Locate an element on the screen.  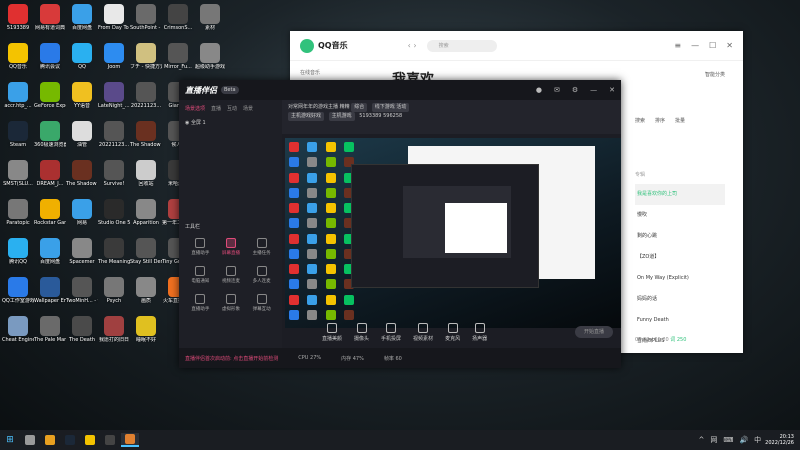
desktop-icon: YY语音 is located at coordinates (82, 100).